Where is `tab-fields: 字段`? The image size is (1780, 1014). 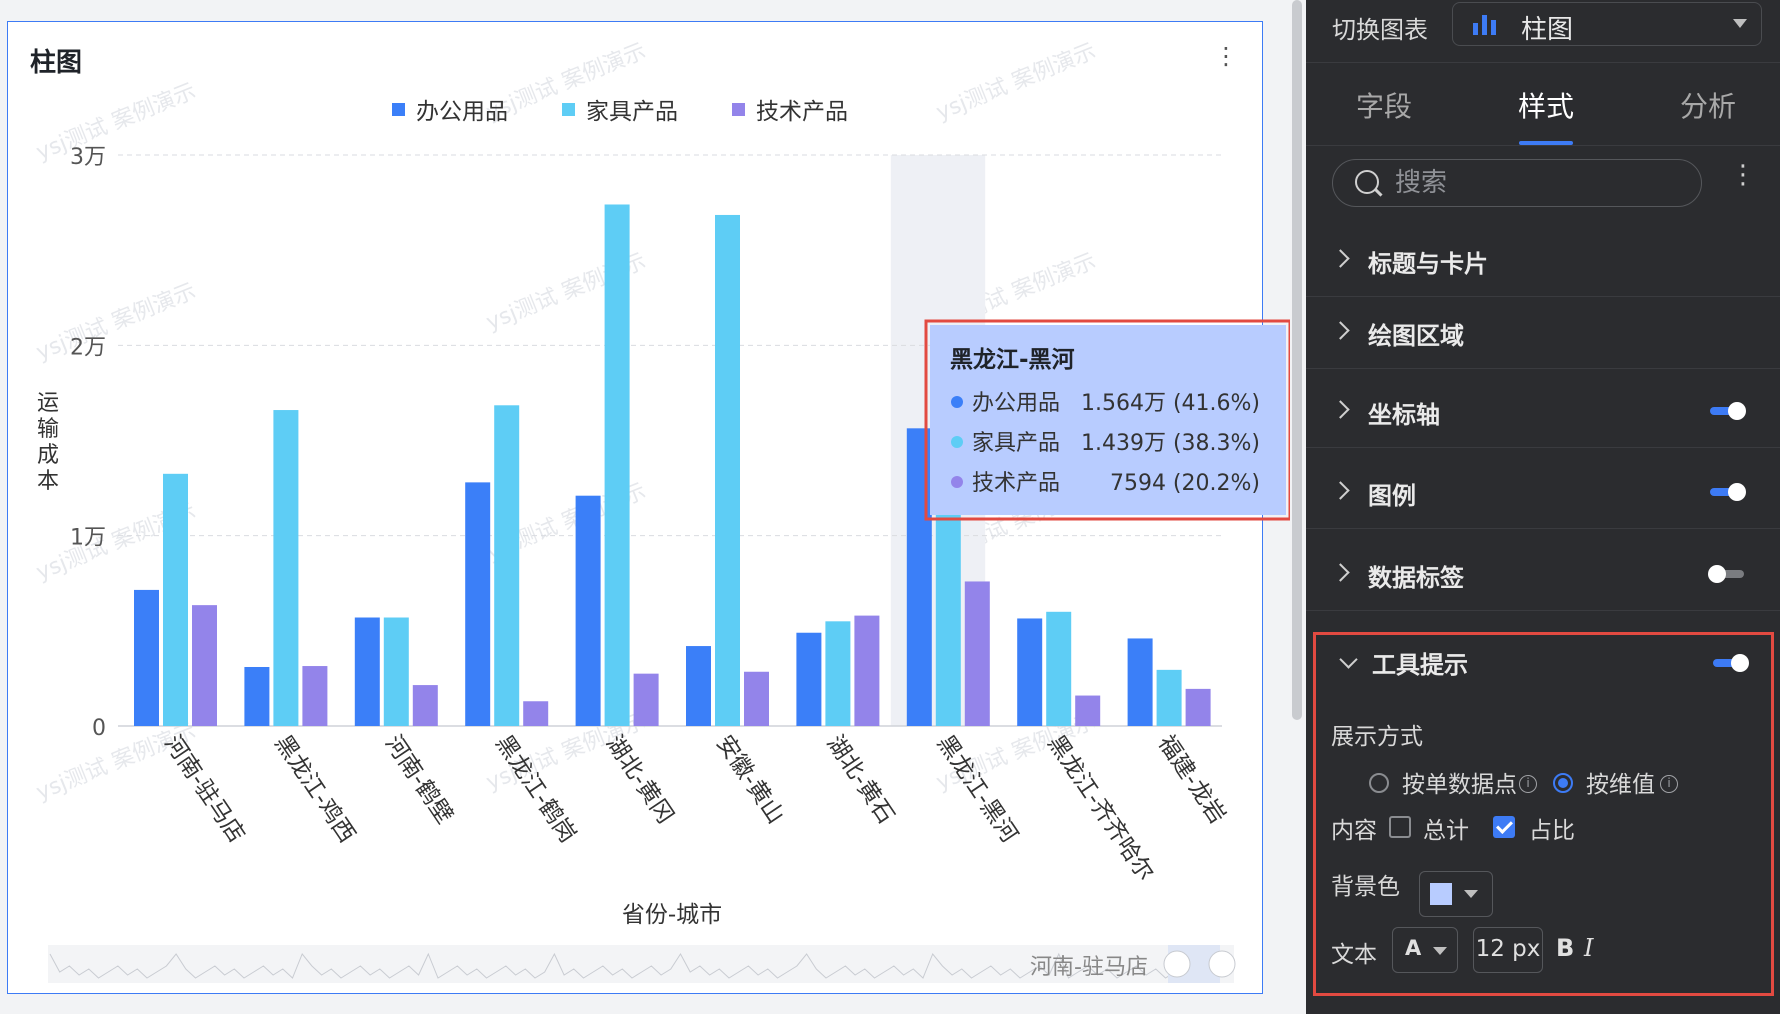
tab-fields: 字段 is located at coordinates (1384, 105).